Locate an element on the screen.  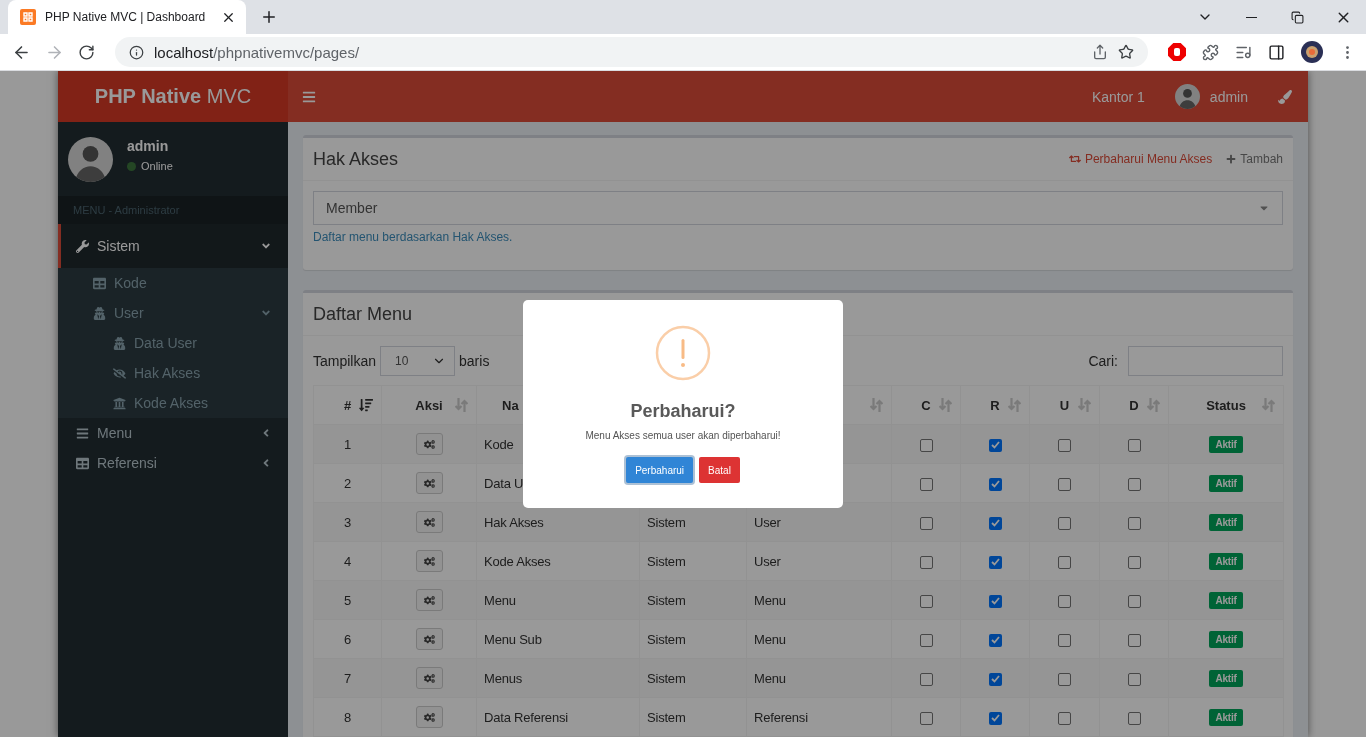
profile-avatar is located at coordinates (1312, 52).